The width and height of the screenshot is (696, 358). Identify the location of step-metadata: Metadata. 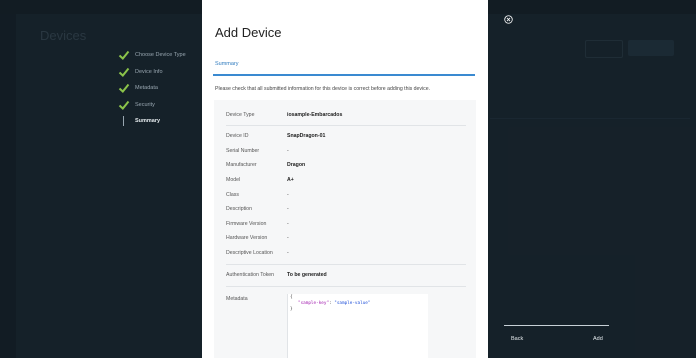
(163, 91).